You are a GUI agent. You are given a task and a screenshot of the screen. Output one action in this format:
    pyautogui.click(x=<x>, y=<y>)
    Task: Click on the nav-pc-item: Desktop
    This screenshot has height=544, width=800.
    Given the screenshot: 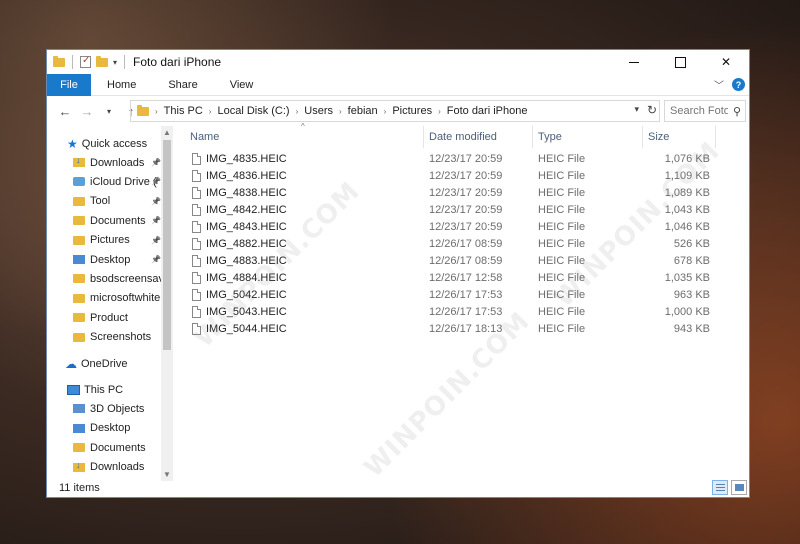 What is the action you would take?
    pyautogui.click(x=117, y=428)
    